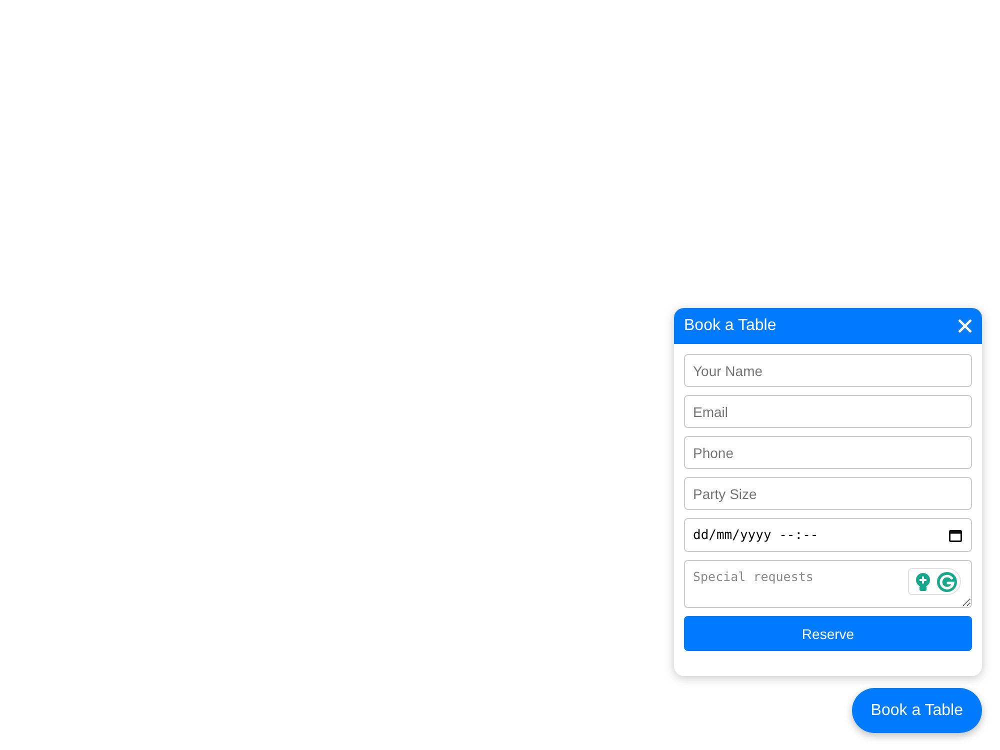 The height and width of the screenshot is (750, 1000). I want to click on text-input-field: Your Name, so click(828, 370).